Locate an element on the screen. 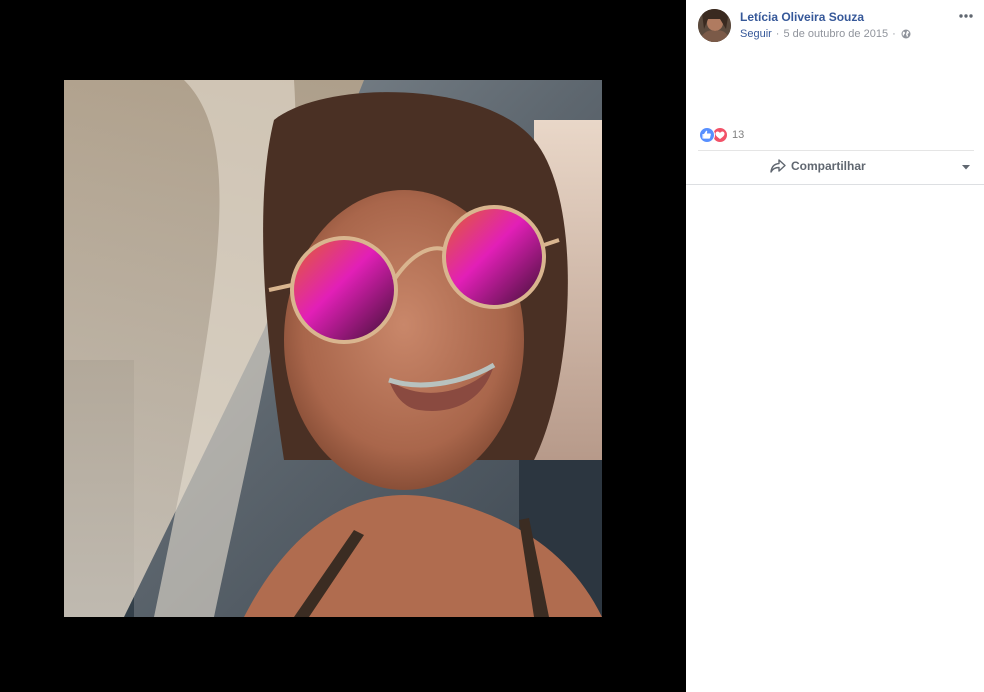 The image size is (984, 692). reaction-count: 13 is located at coordinates (738, 135).